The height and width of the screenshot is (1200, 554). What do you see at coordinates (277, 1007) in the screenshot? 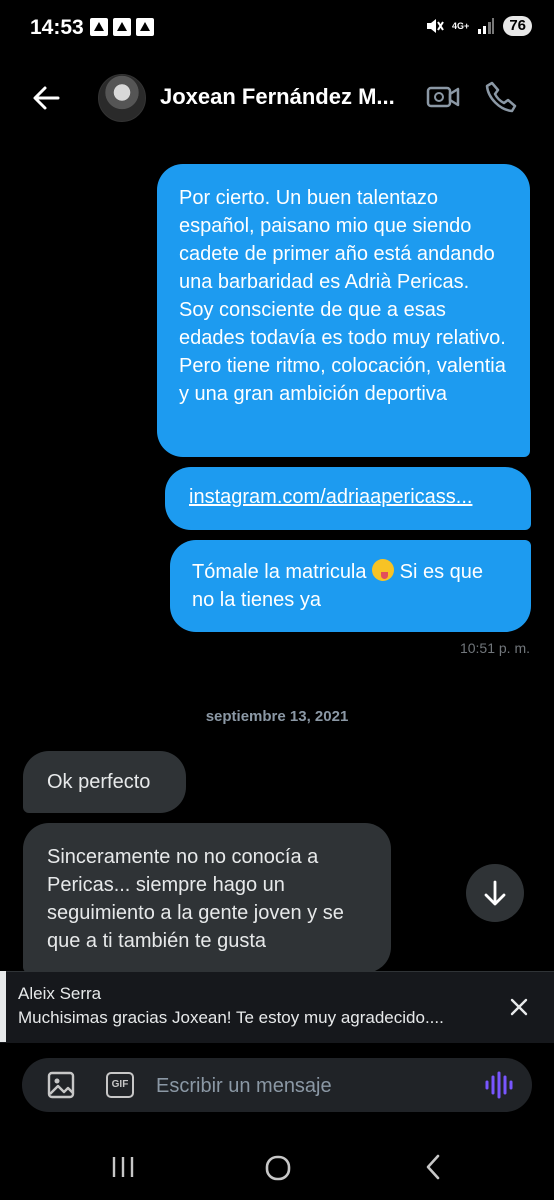
I see `reply-preview` at bounding box center [277, 1007].